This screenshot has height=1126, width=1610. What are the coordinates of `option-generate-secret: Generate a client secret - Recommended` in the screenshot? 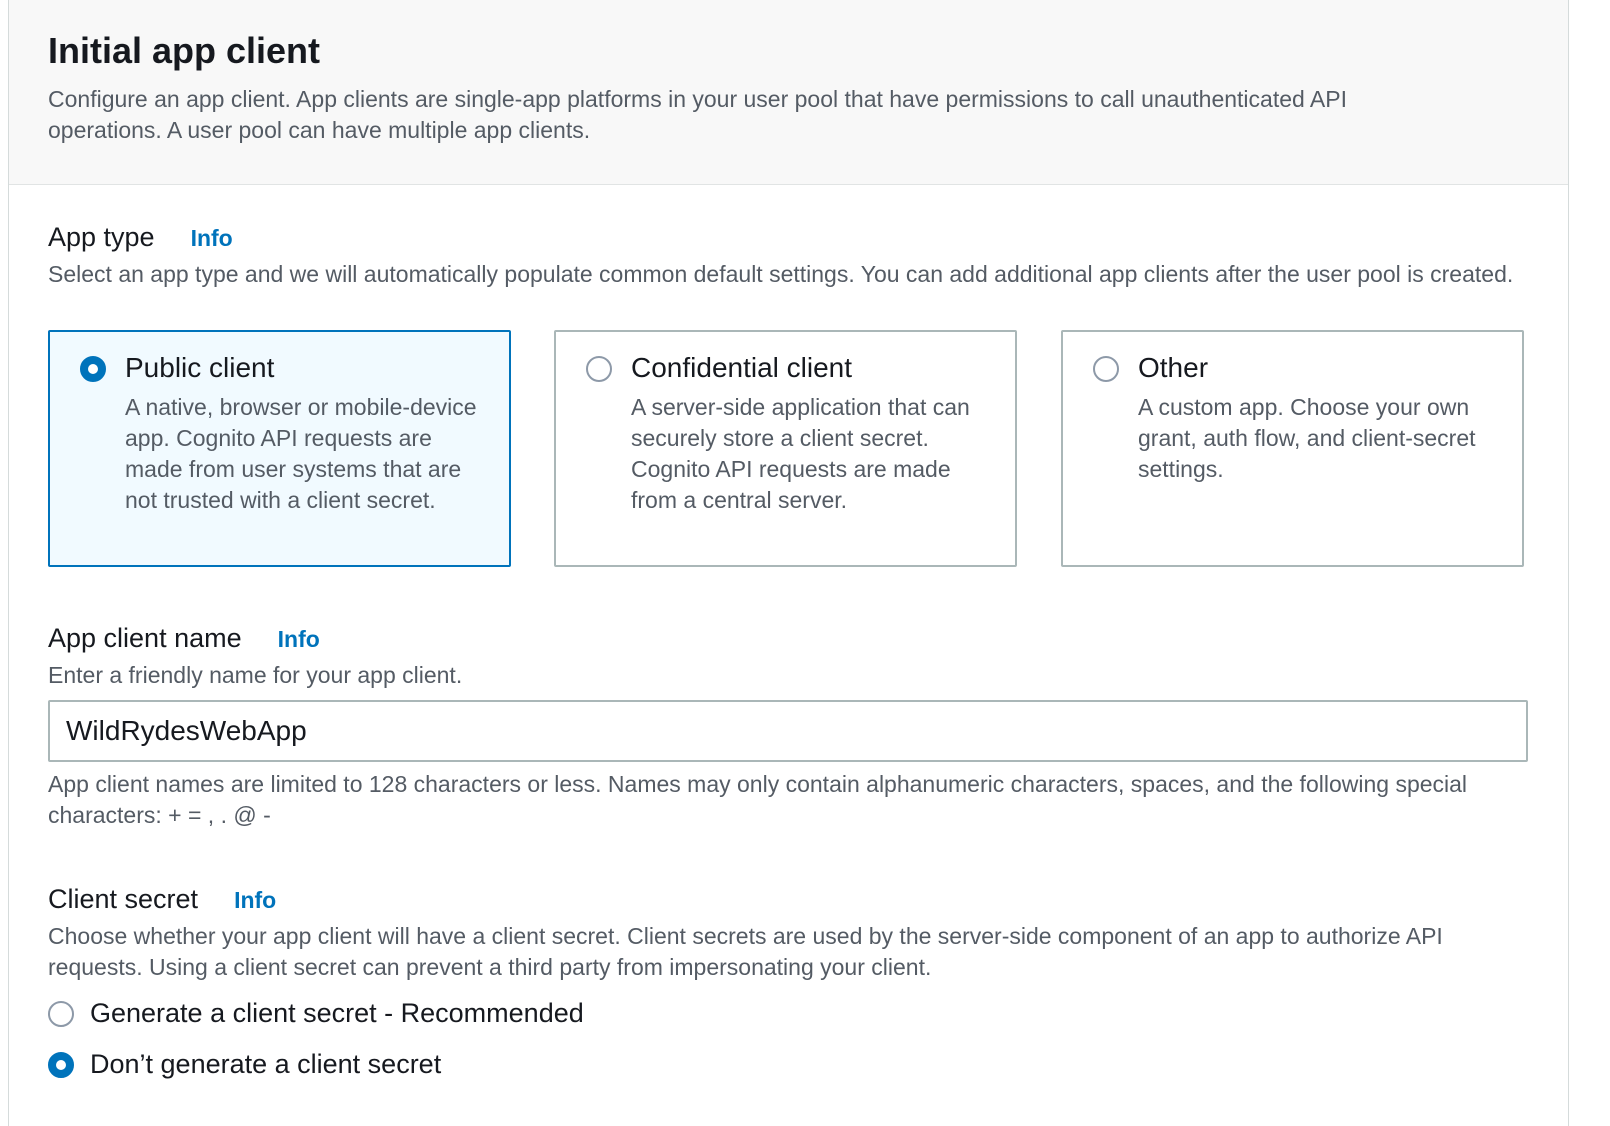 It's located at (316, 1013).